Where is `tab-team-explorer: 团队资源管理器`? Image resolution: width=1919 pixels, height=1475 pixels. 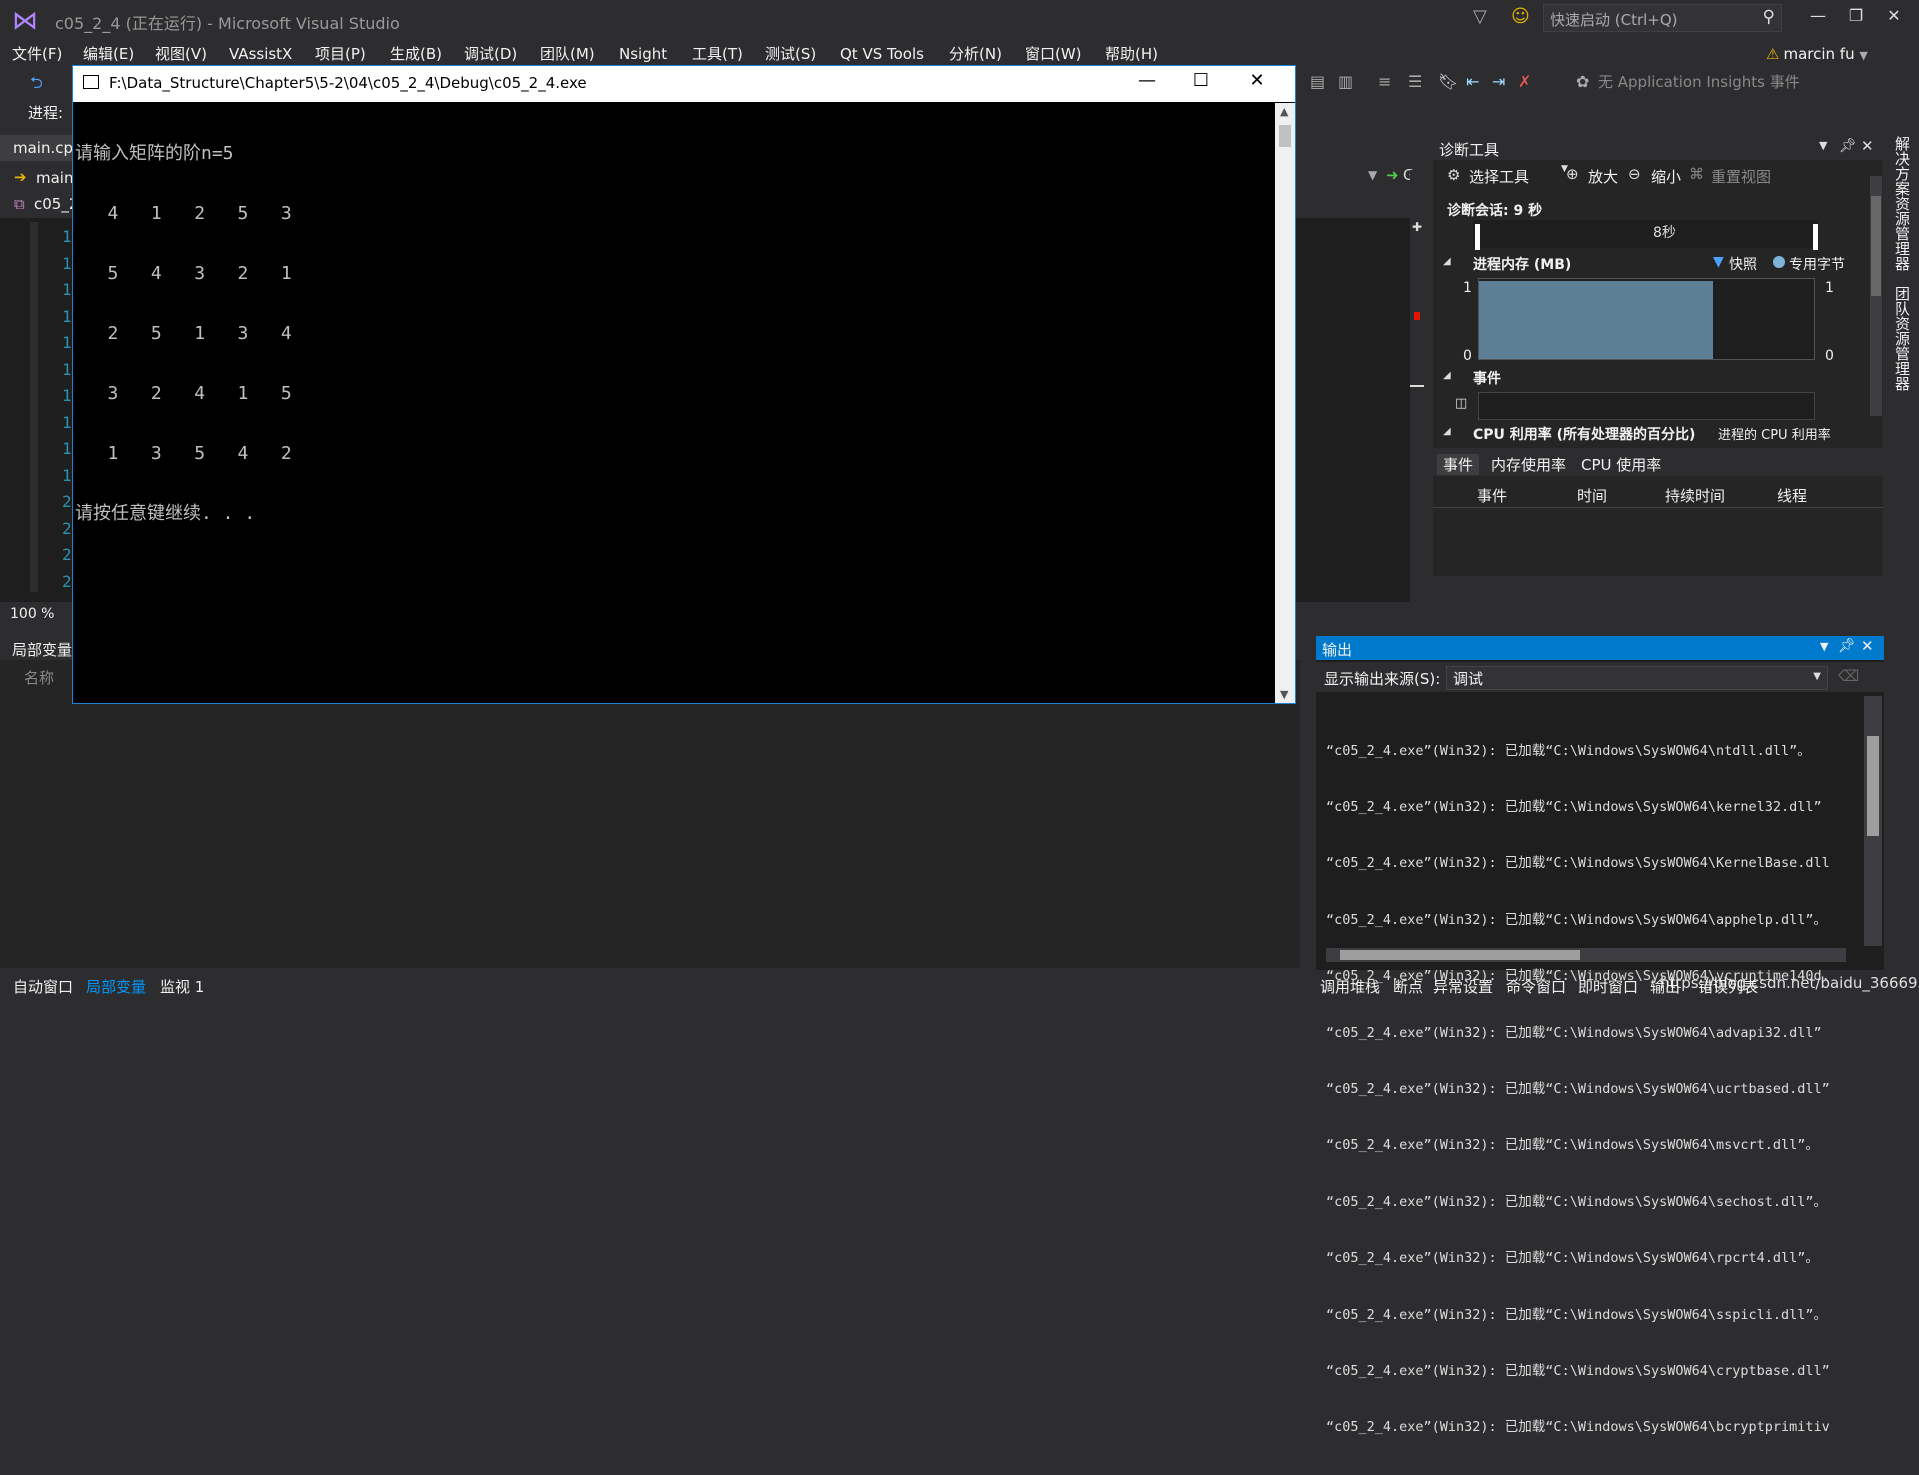 tab-team-explorer: 团队资源管理器 is located at coordinates (1902, 338).